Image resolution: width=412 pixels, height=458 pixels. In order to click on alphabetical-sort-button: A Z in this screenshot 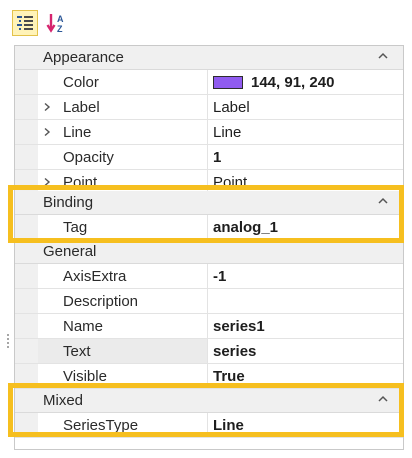, I will do `click(57, 23)`.